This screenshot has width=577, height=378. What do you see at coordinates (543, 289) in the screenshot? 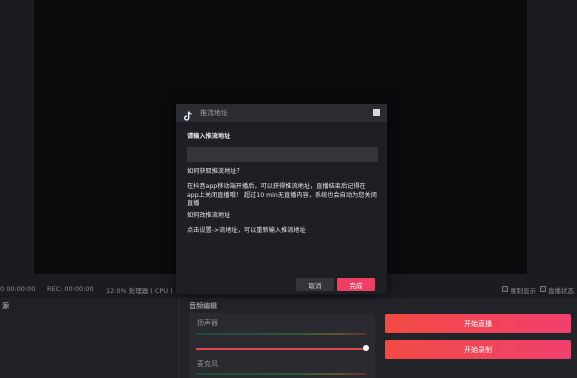
I see `live-status-checkbox` at bounding box center [543, 289].